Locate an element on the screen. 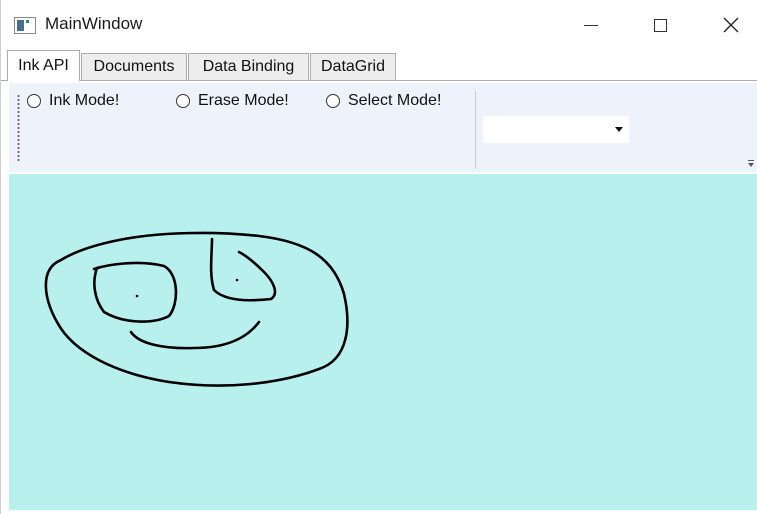 This screenshot has height=514, width=757. tab-label: DataGrid is located at coordinates (353, 66).